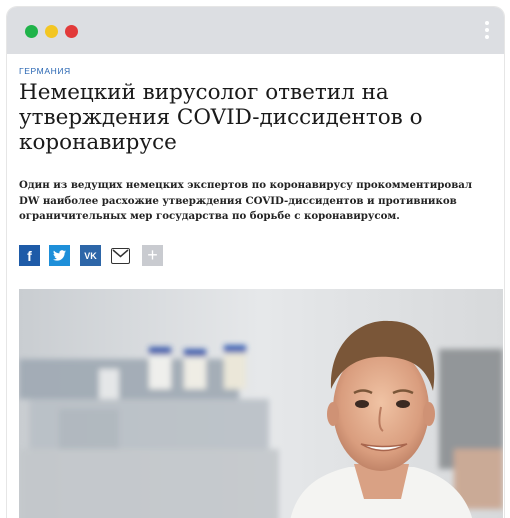  I want to click on facebook-icon: f, so click(29, 255).